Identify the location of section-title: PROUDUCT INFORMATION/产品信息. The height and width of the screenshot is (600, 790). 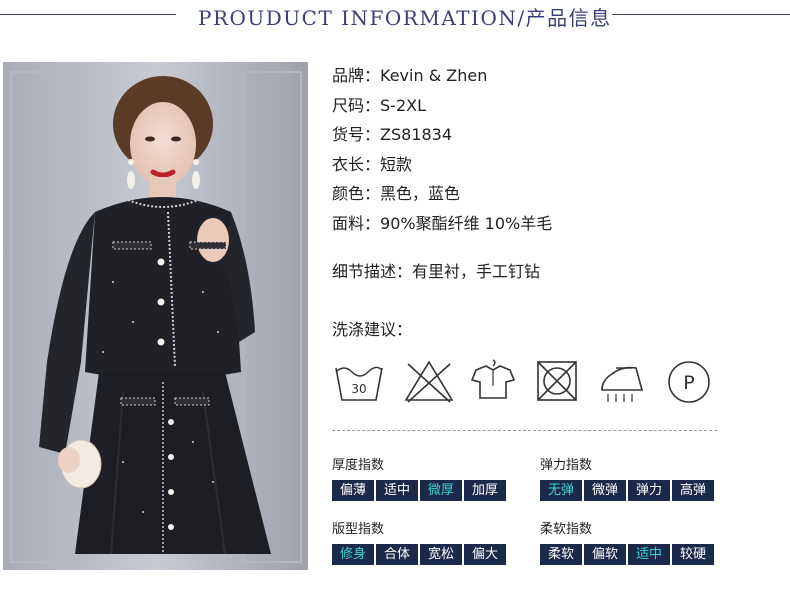
(405, 18).